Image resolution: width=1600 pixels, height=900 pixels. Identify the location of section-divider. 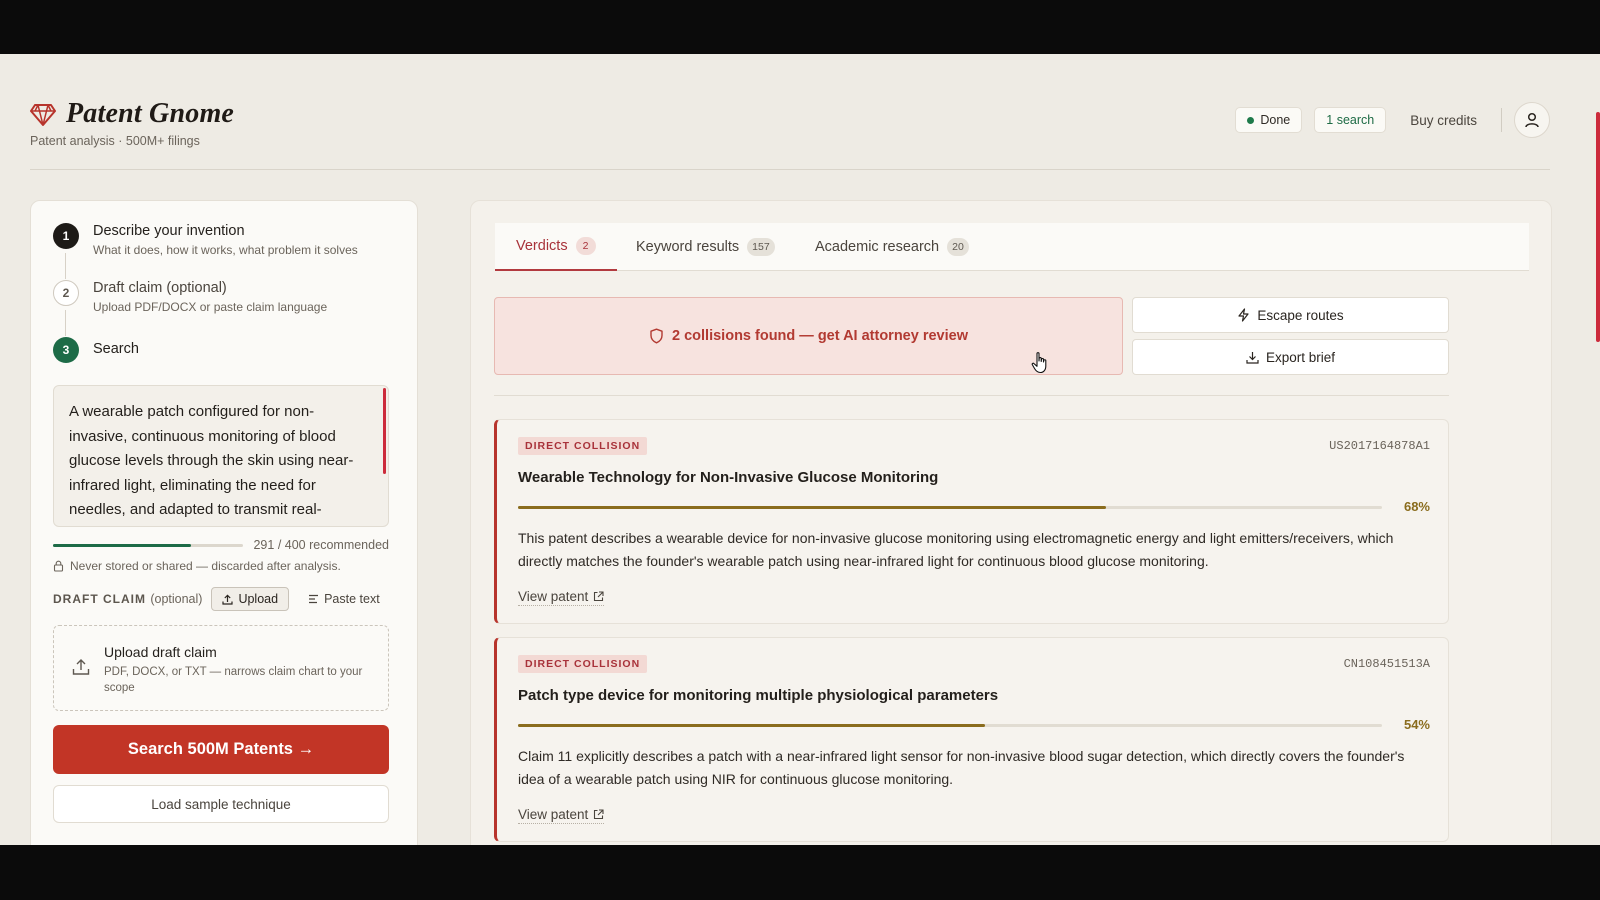
(971, 395).